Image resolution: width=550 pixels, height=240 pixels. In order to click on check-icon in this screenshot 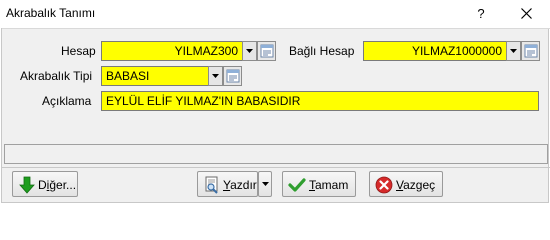, I will do `click(297, 185)`.